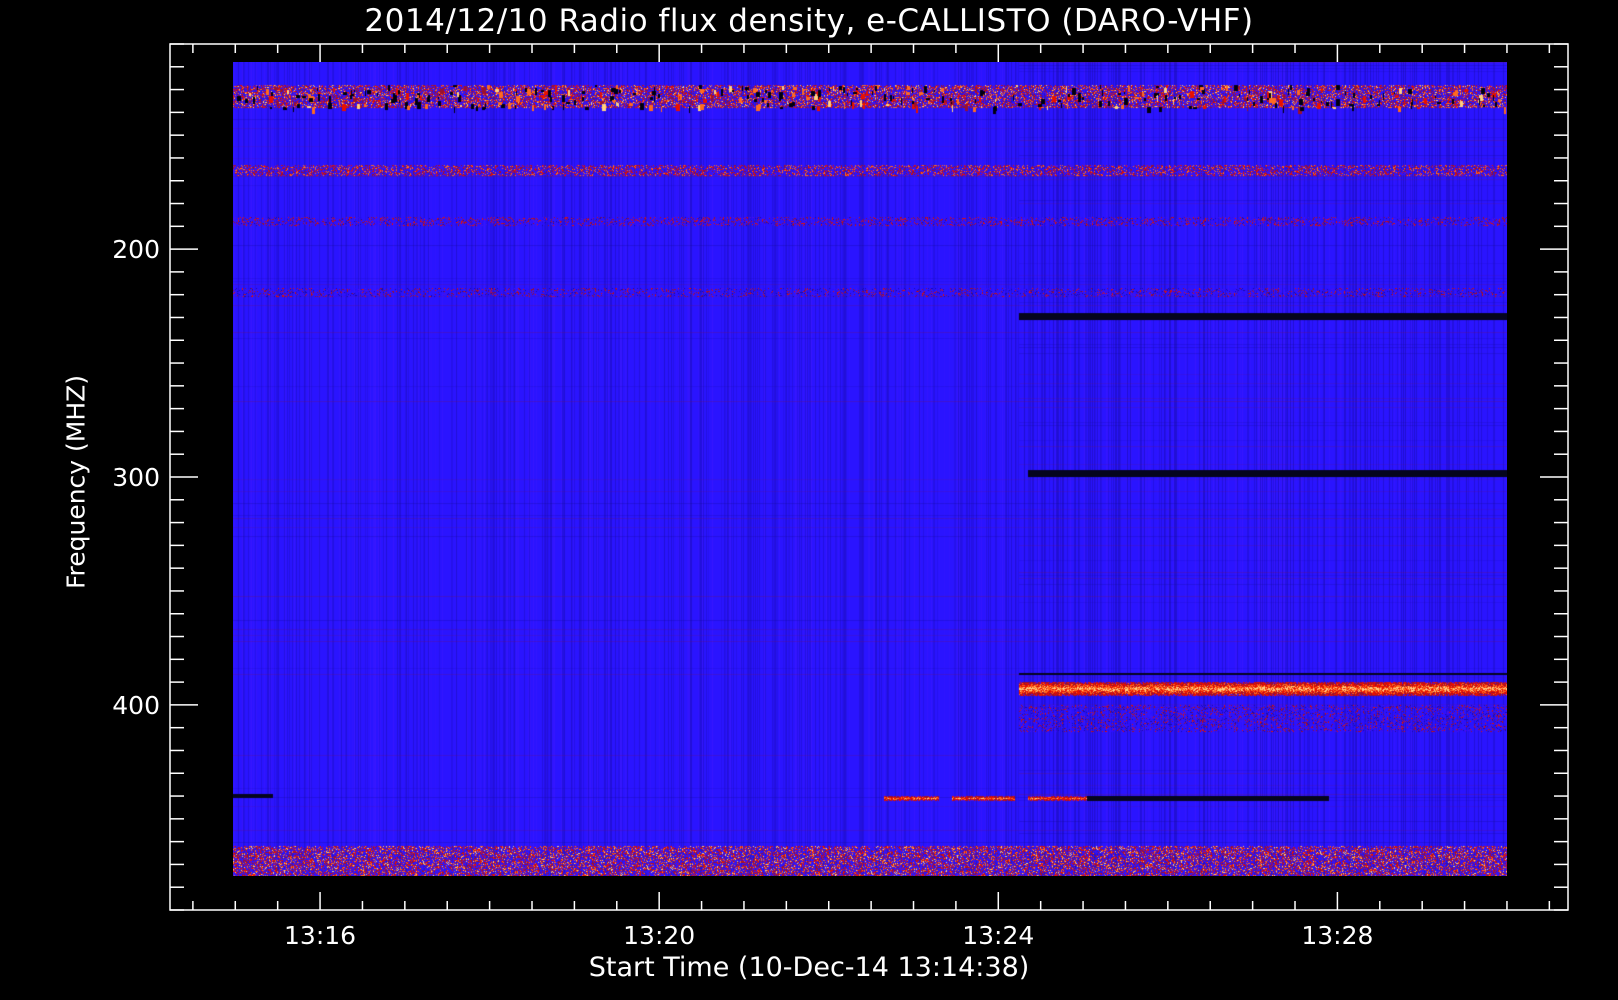  I want to click on x-tick-label: 13:20, so click(659, 935).